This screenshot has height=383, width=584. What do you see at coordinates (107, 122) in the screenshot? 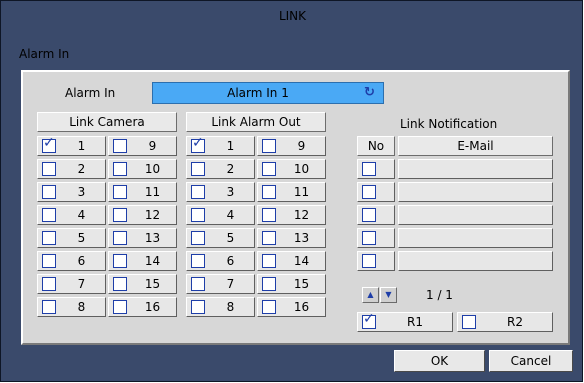
I see `link-camera-header: Link Camera` at bounding box center [107, 122].